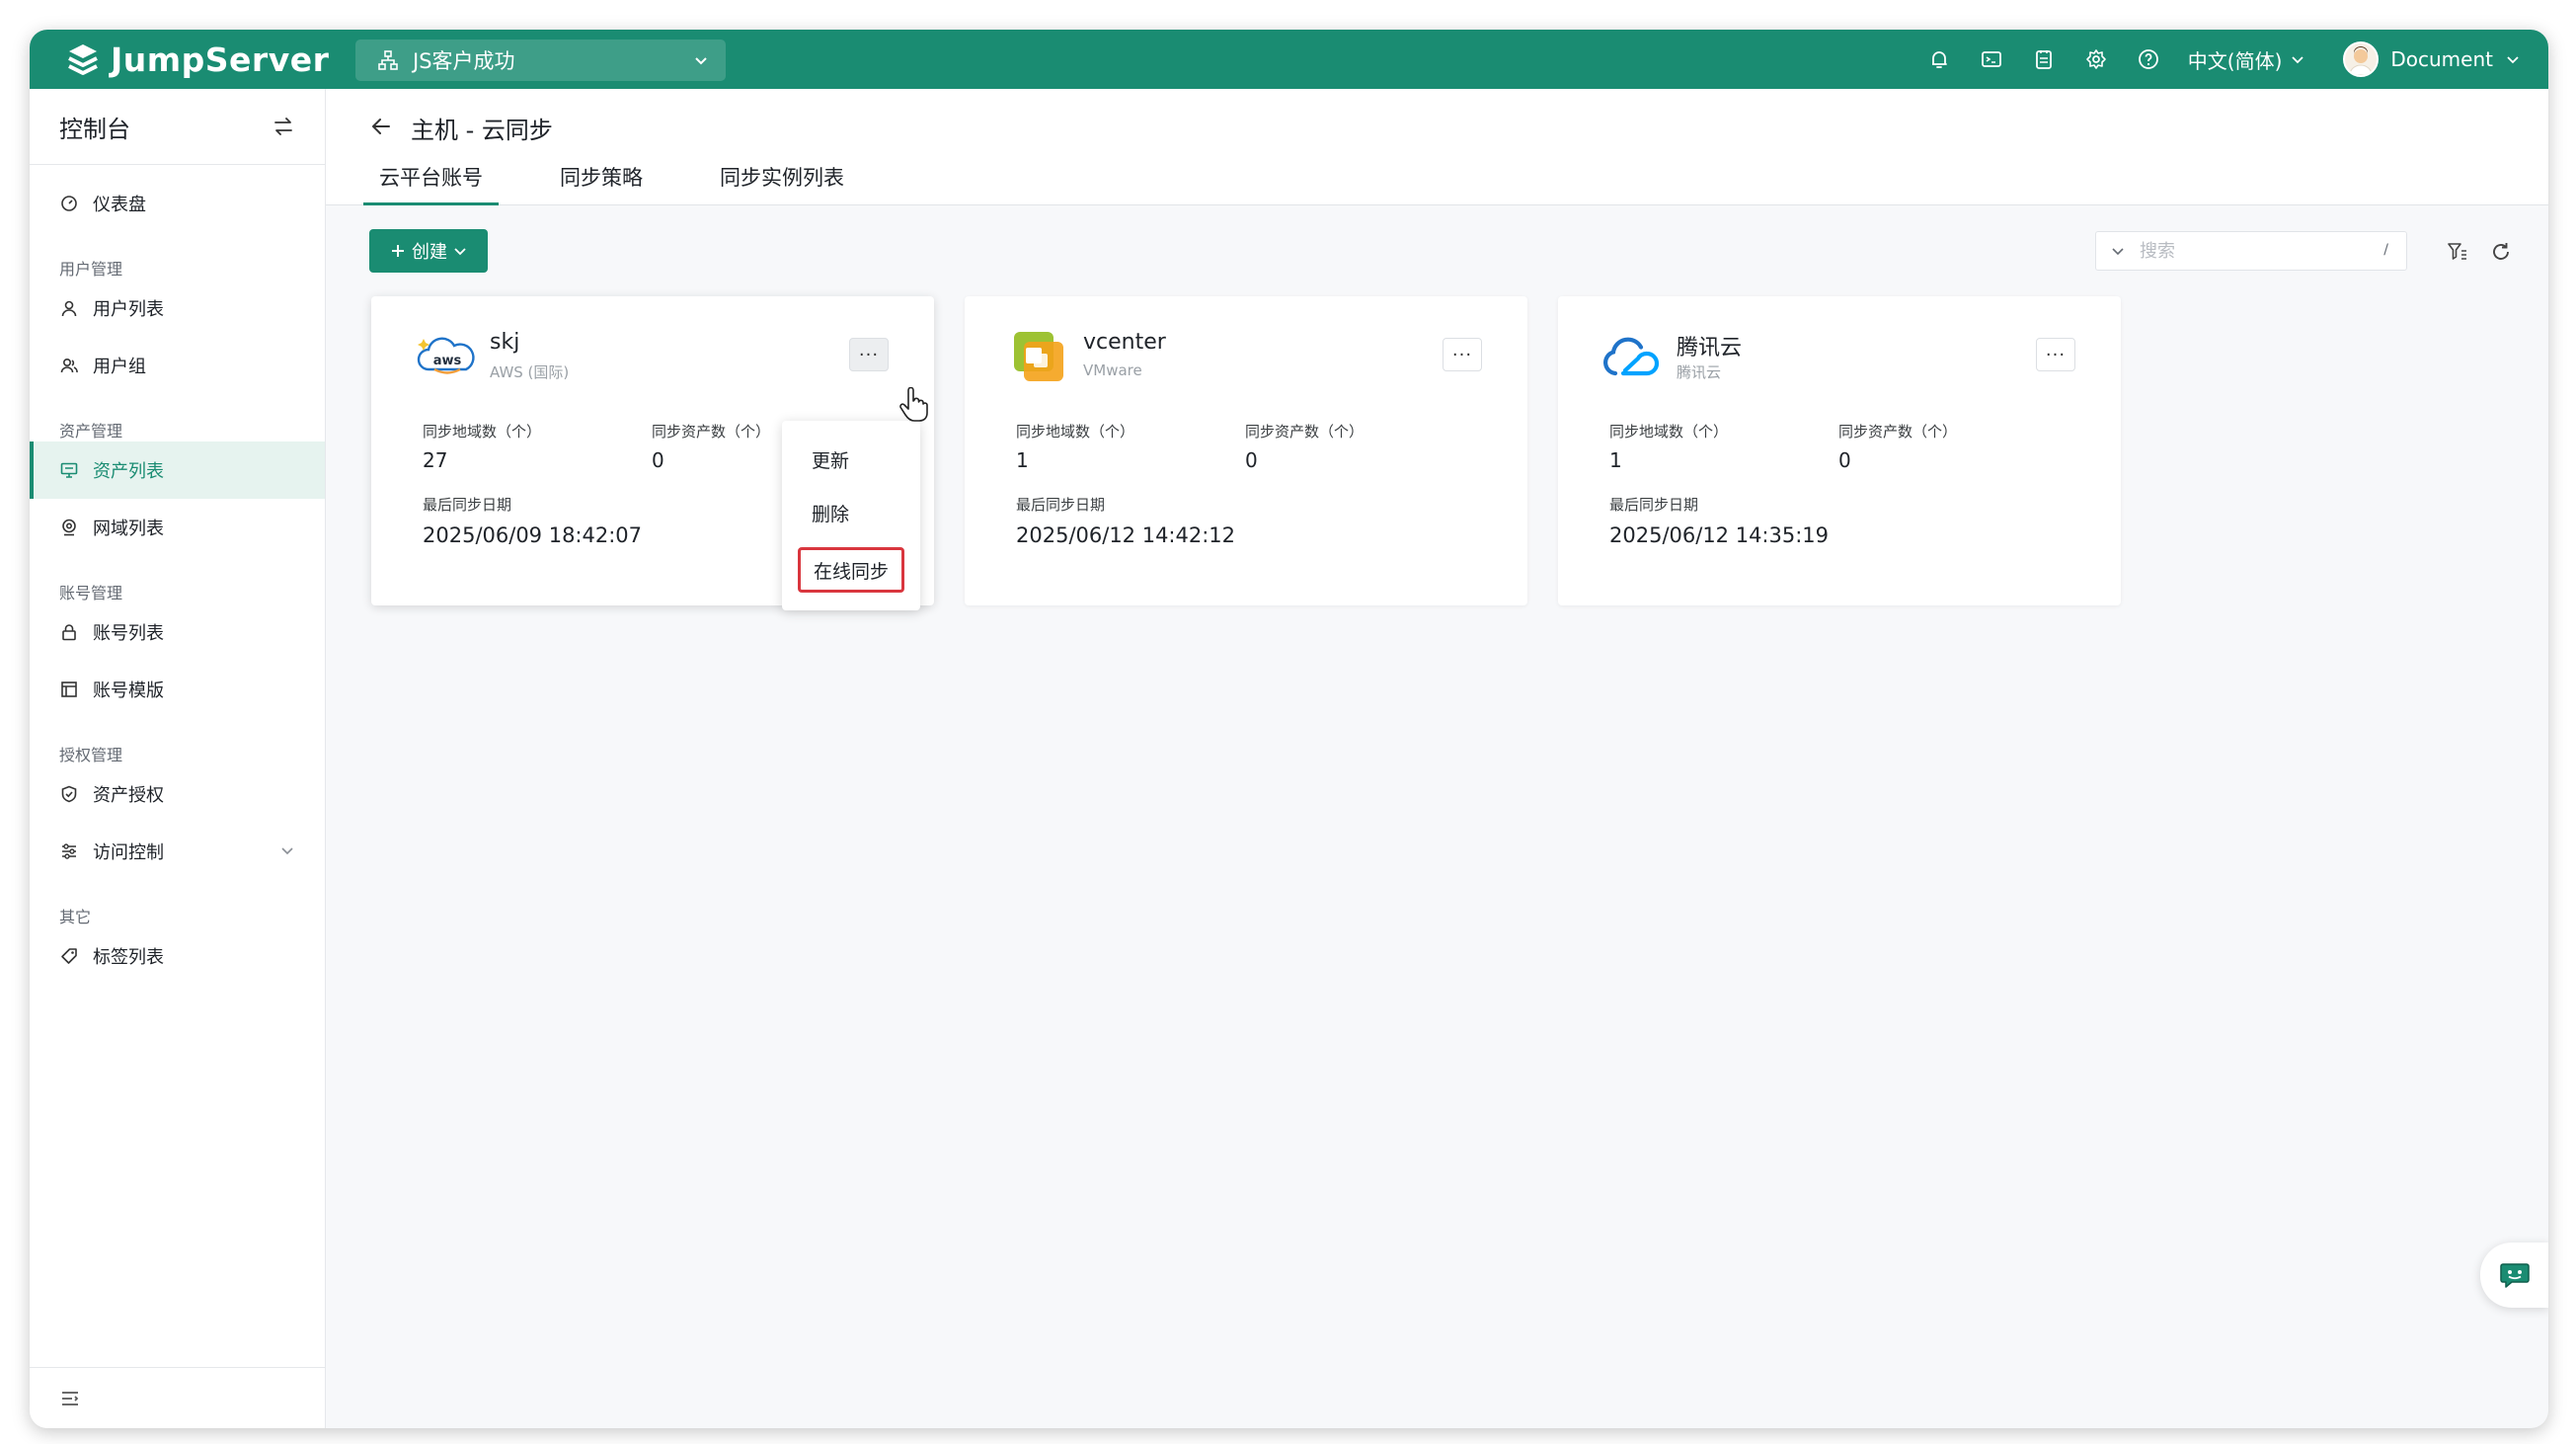  I want to click on switch-view-icon, so click(283, 126).